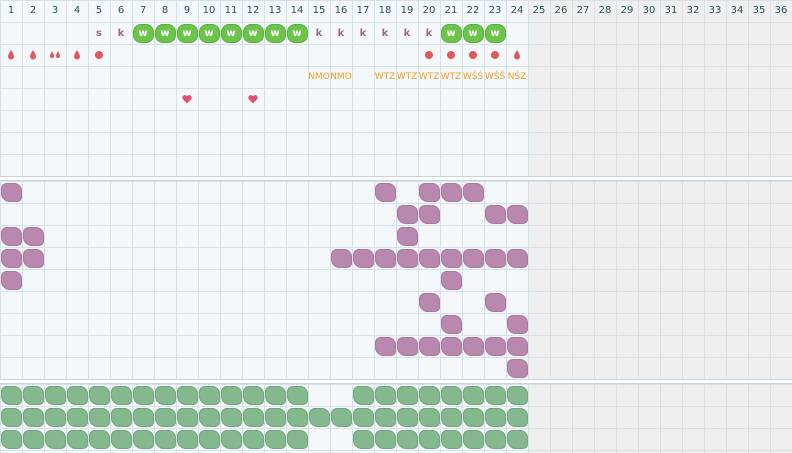  Describe the element at coordinates (627, 11) in the screenshot. I see `column-header-29: 29` at that location.